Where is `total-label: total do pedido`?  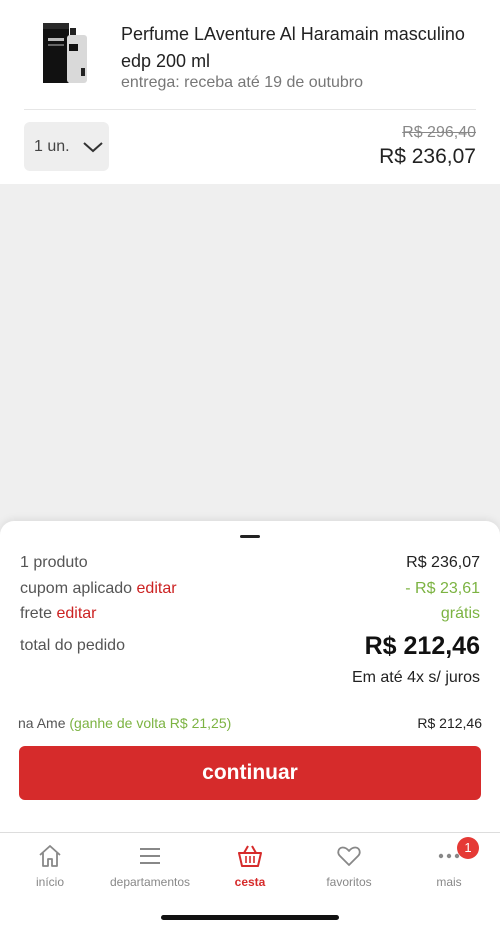 total-label: total do pedido is located at coordinates (72, 645).